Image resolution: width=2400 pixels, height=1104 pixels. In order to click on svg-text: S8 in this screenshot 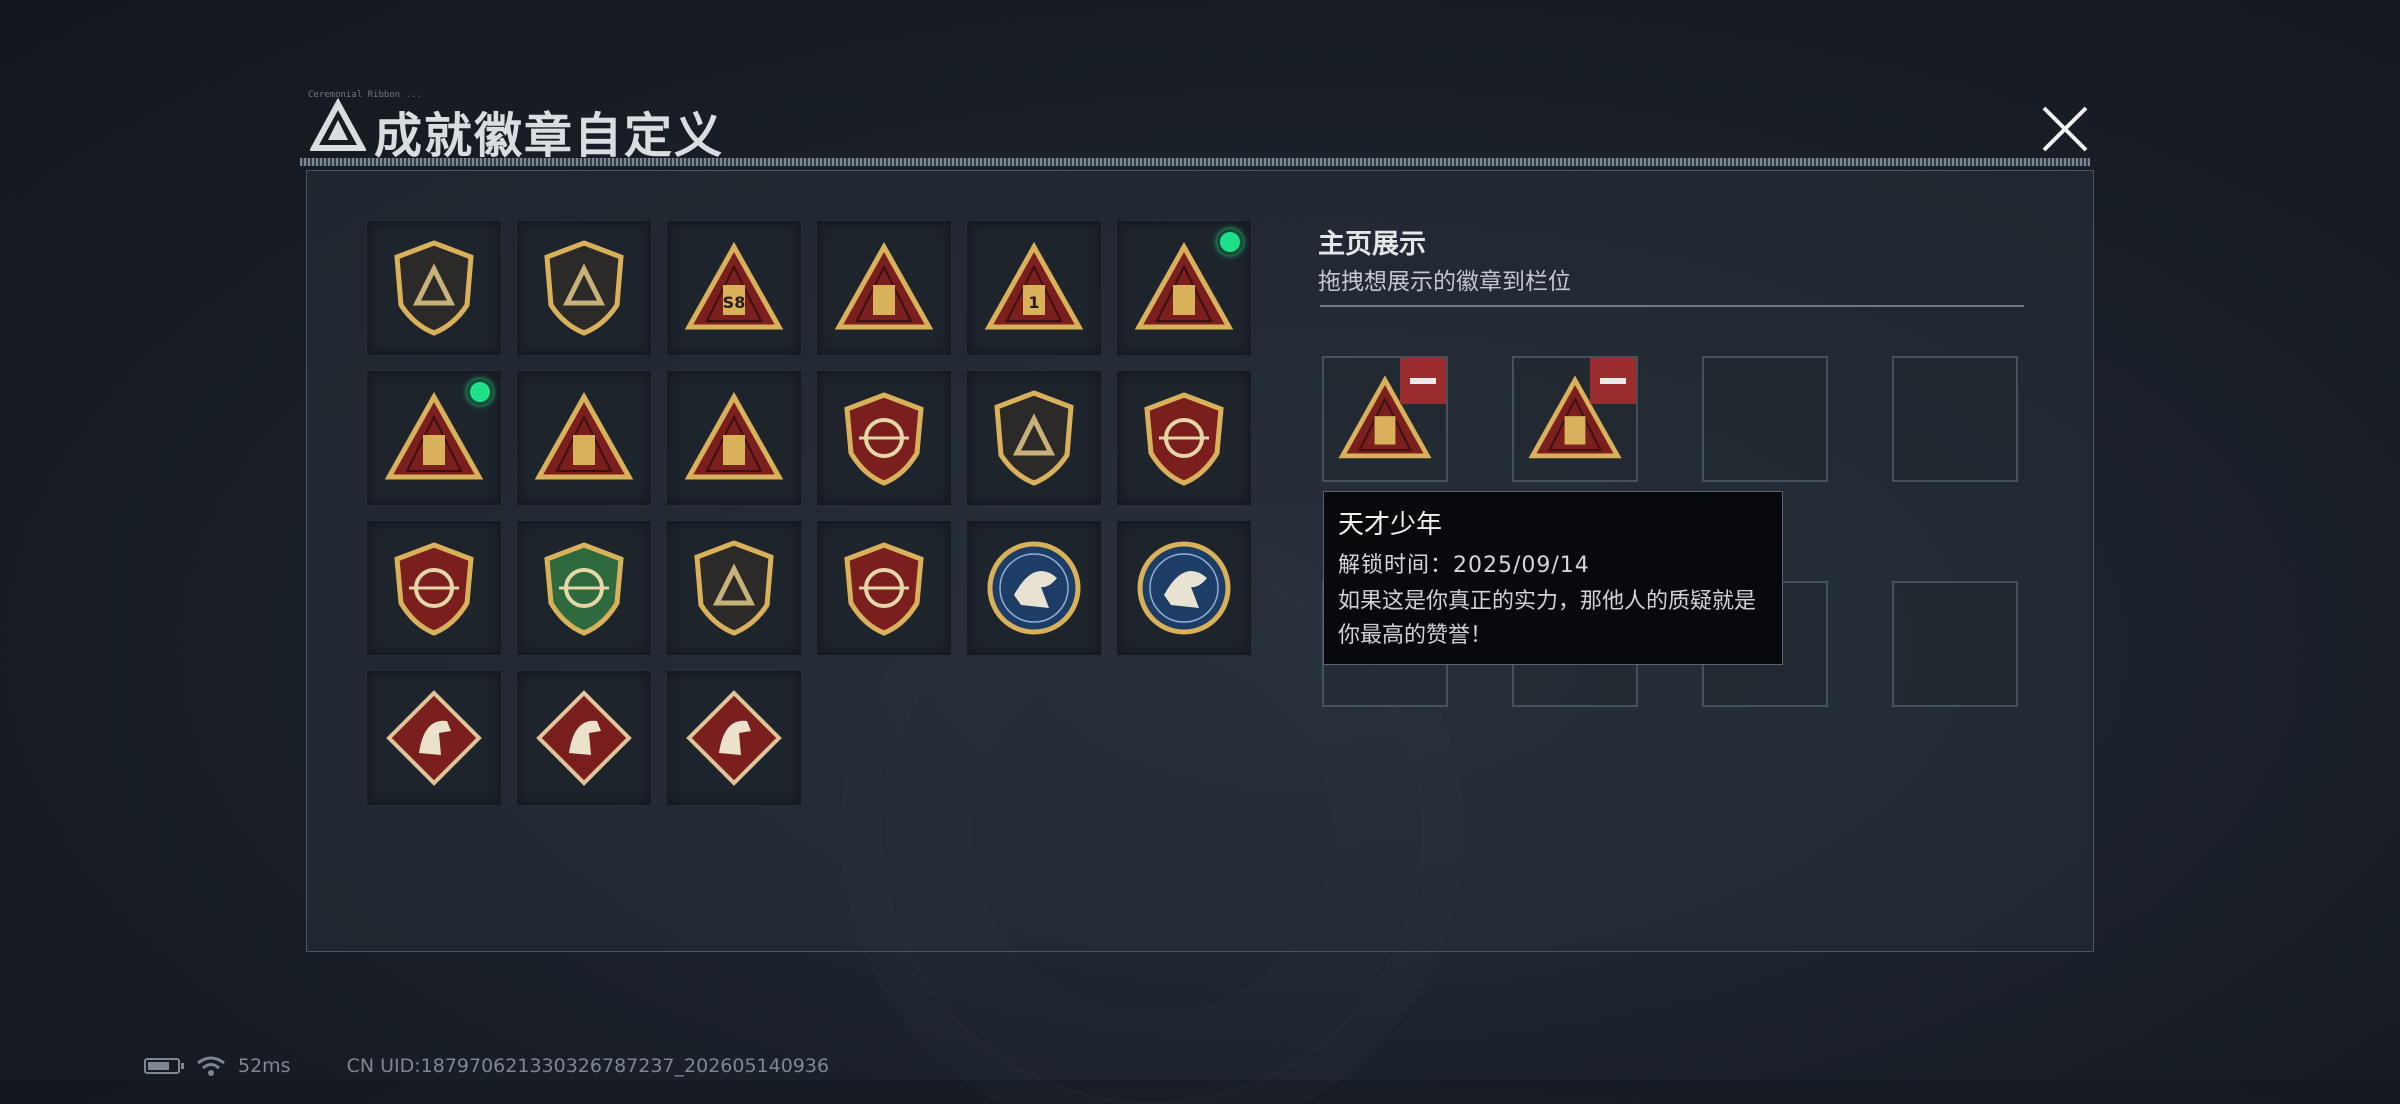, I will do `click(734, 302)`.